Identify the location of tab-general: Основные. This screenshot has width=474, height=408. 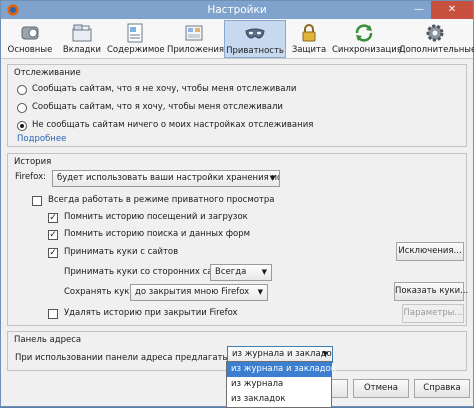
(30, 39).